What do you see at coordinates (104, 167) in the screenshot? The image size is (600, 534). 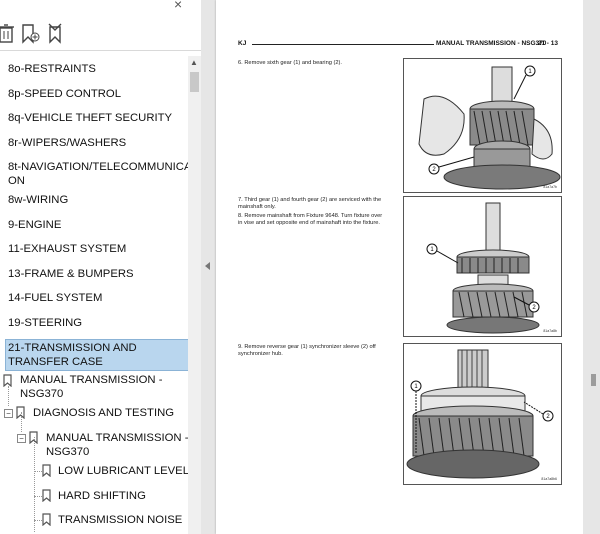 I see `bookmark-item: 8t-NAVIGATION/TELECOMMUNICATI` at bounding box center [104, 167].